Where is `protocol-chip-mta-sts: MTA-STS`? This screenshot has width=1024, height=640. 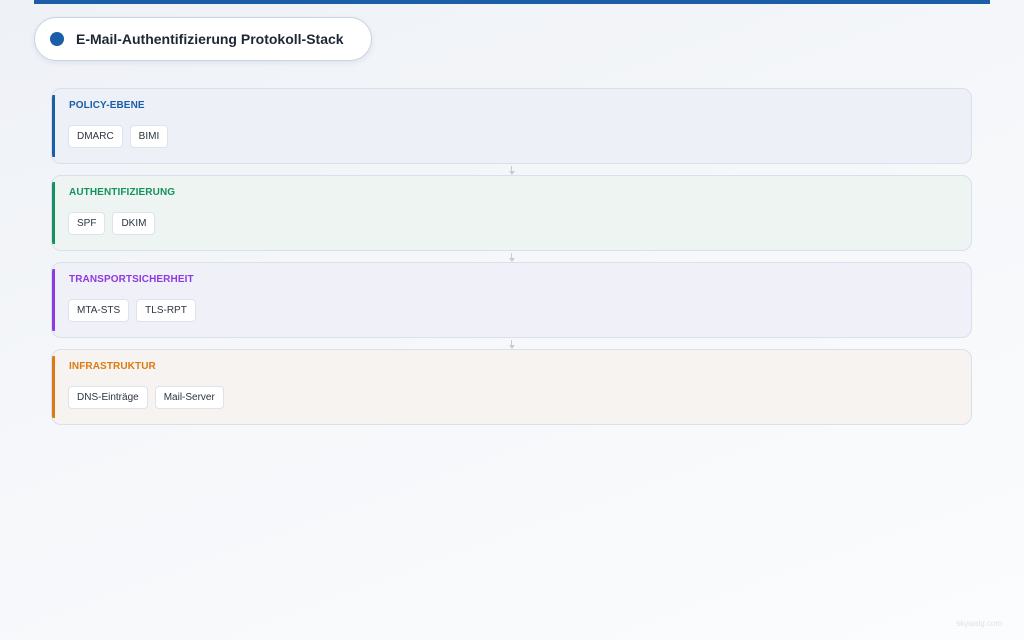 protocol-chip-mta-sts: MTA-STS is located at coordinates (99, 310).